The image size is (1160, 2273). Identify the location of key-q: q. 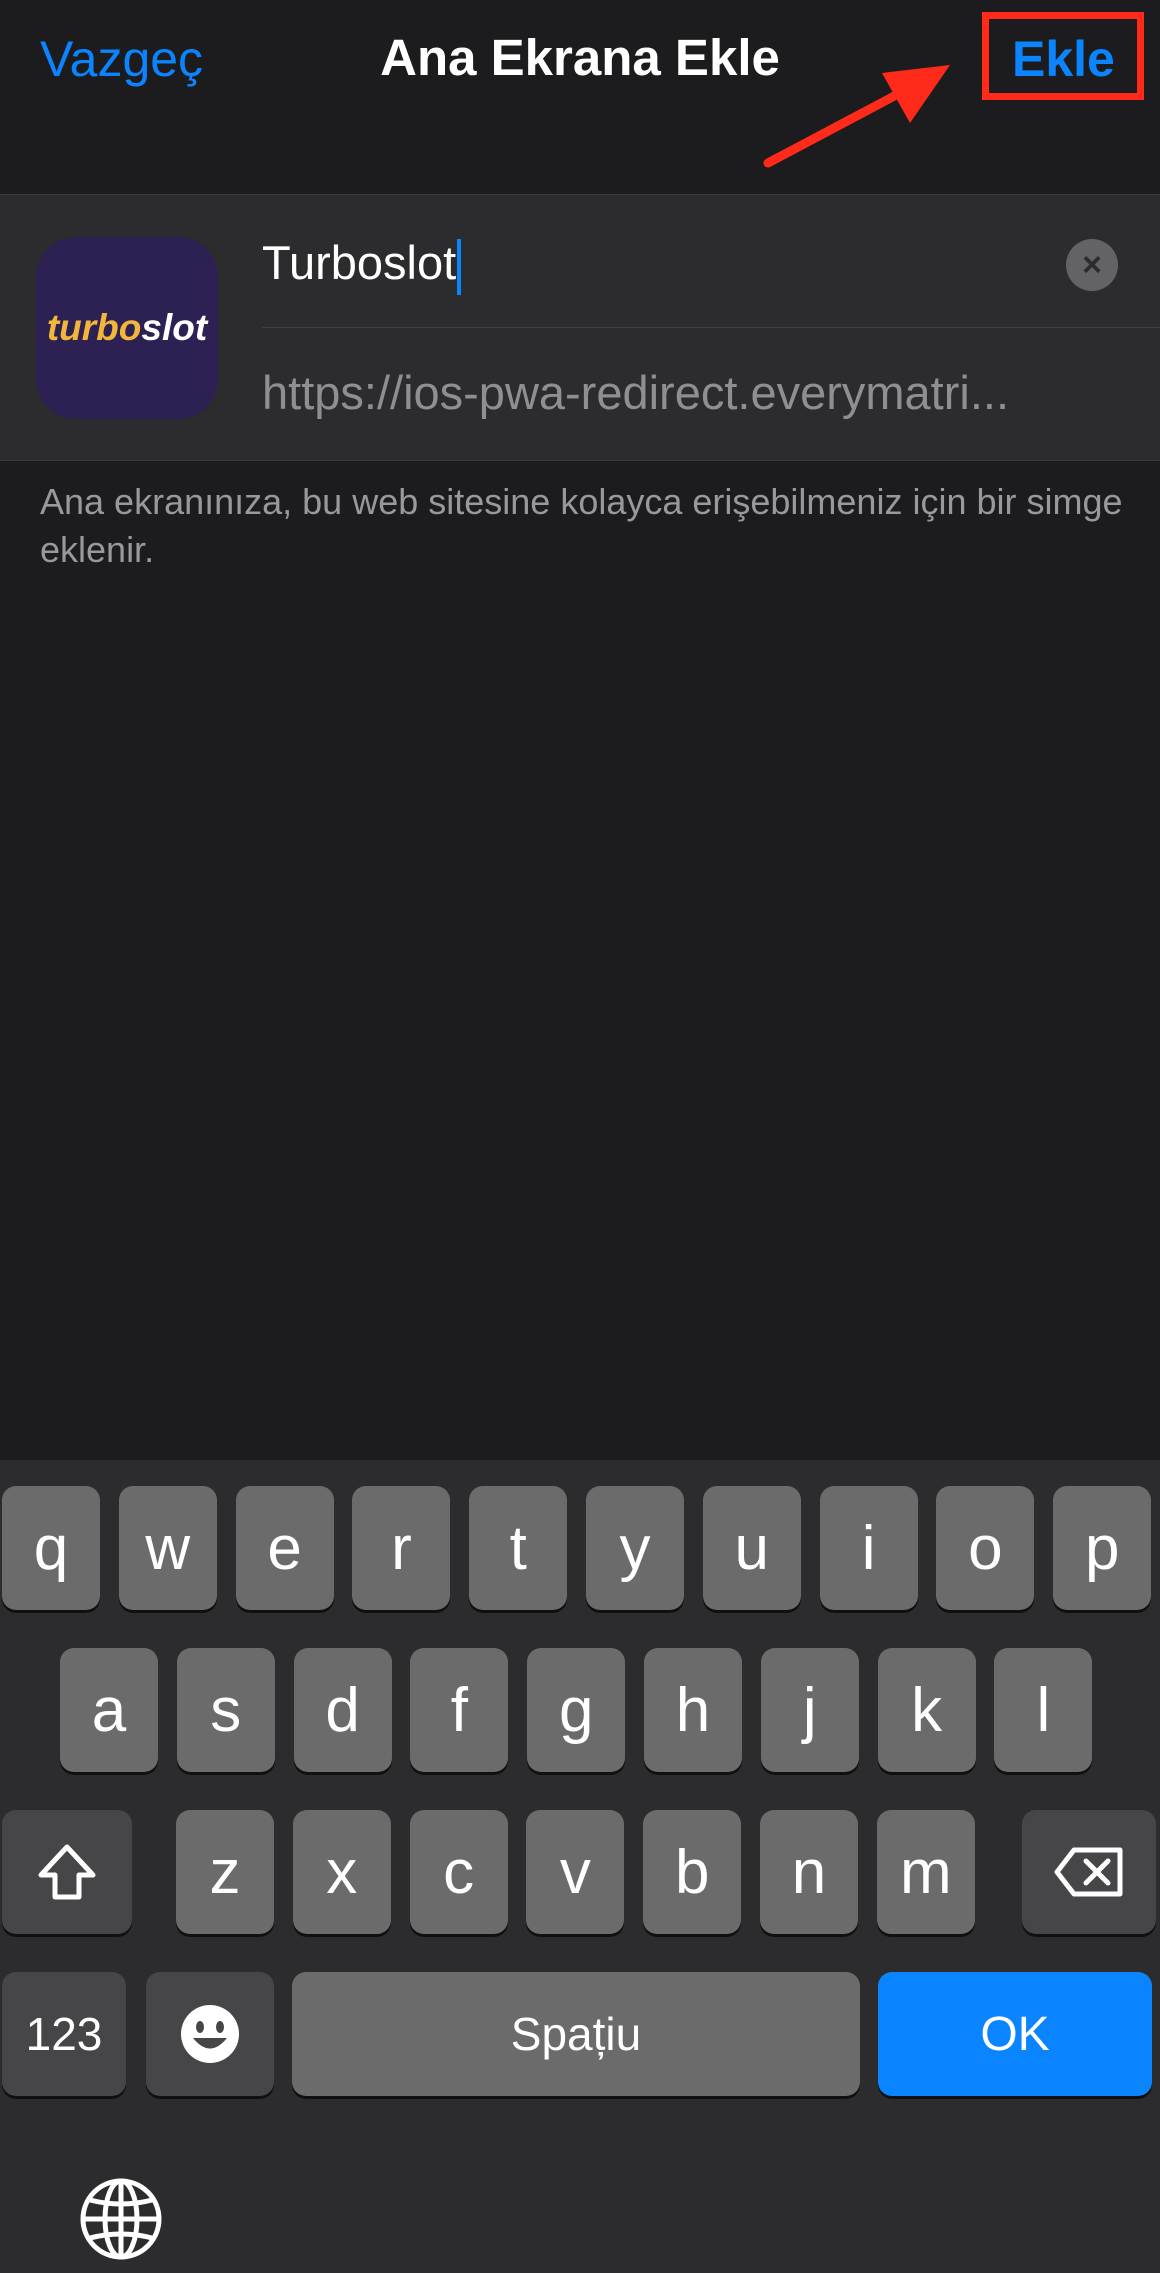
(51, 1548).